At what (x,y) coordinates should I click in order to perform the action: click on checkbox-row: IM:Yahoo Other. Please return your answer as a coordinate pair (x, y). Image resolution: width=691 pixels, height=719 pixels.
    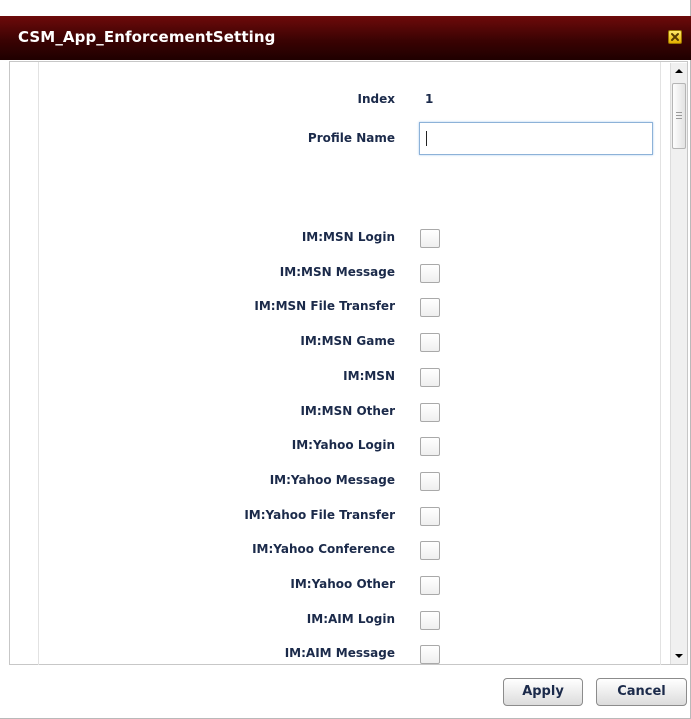
    Looking at the image, I should click on (349, 585).